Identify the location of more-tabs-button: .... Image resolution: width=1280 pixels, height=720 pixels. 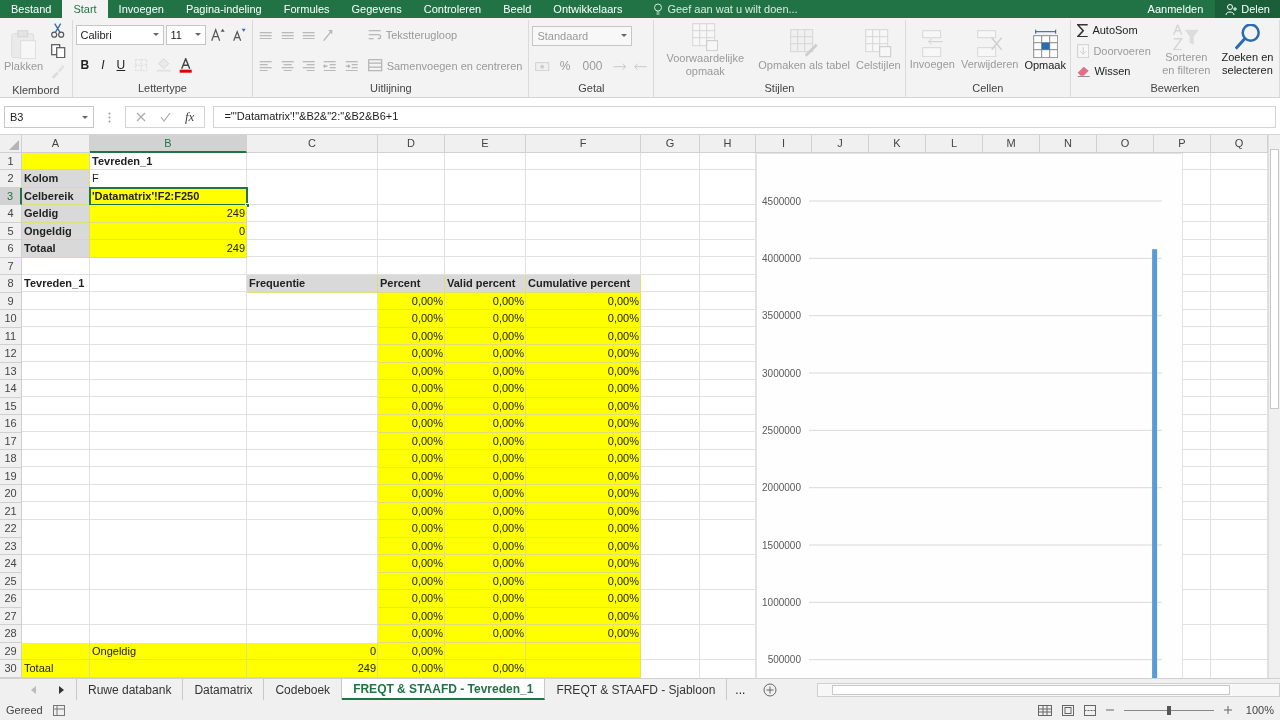
(740, 689).